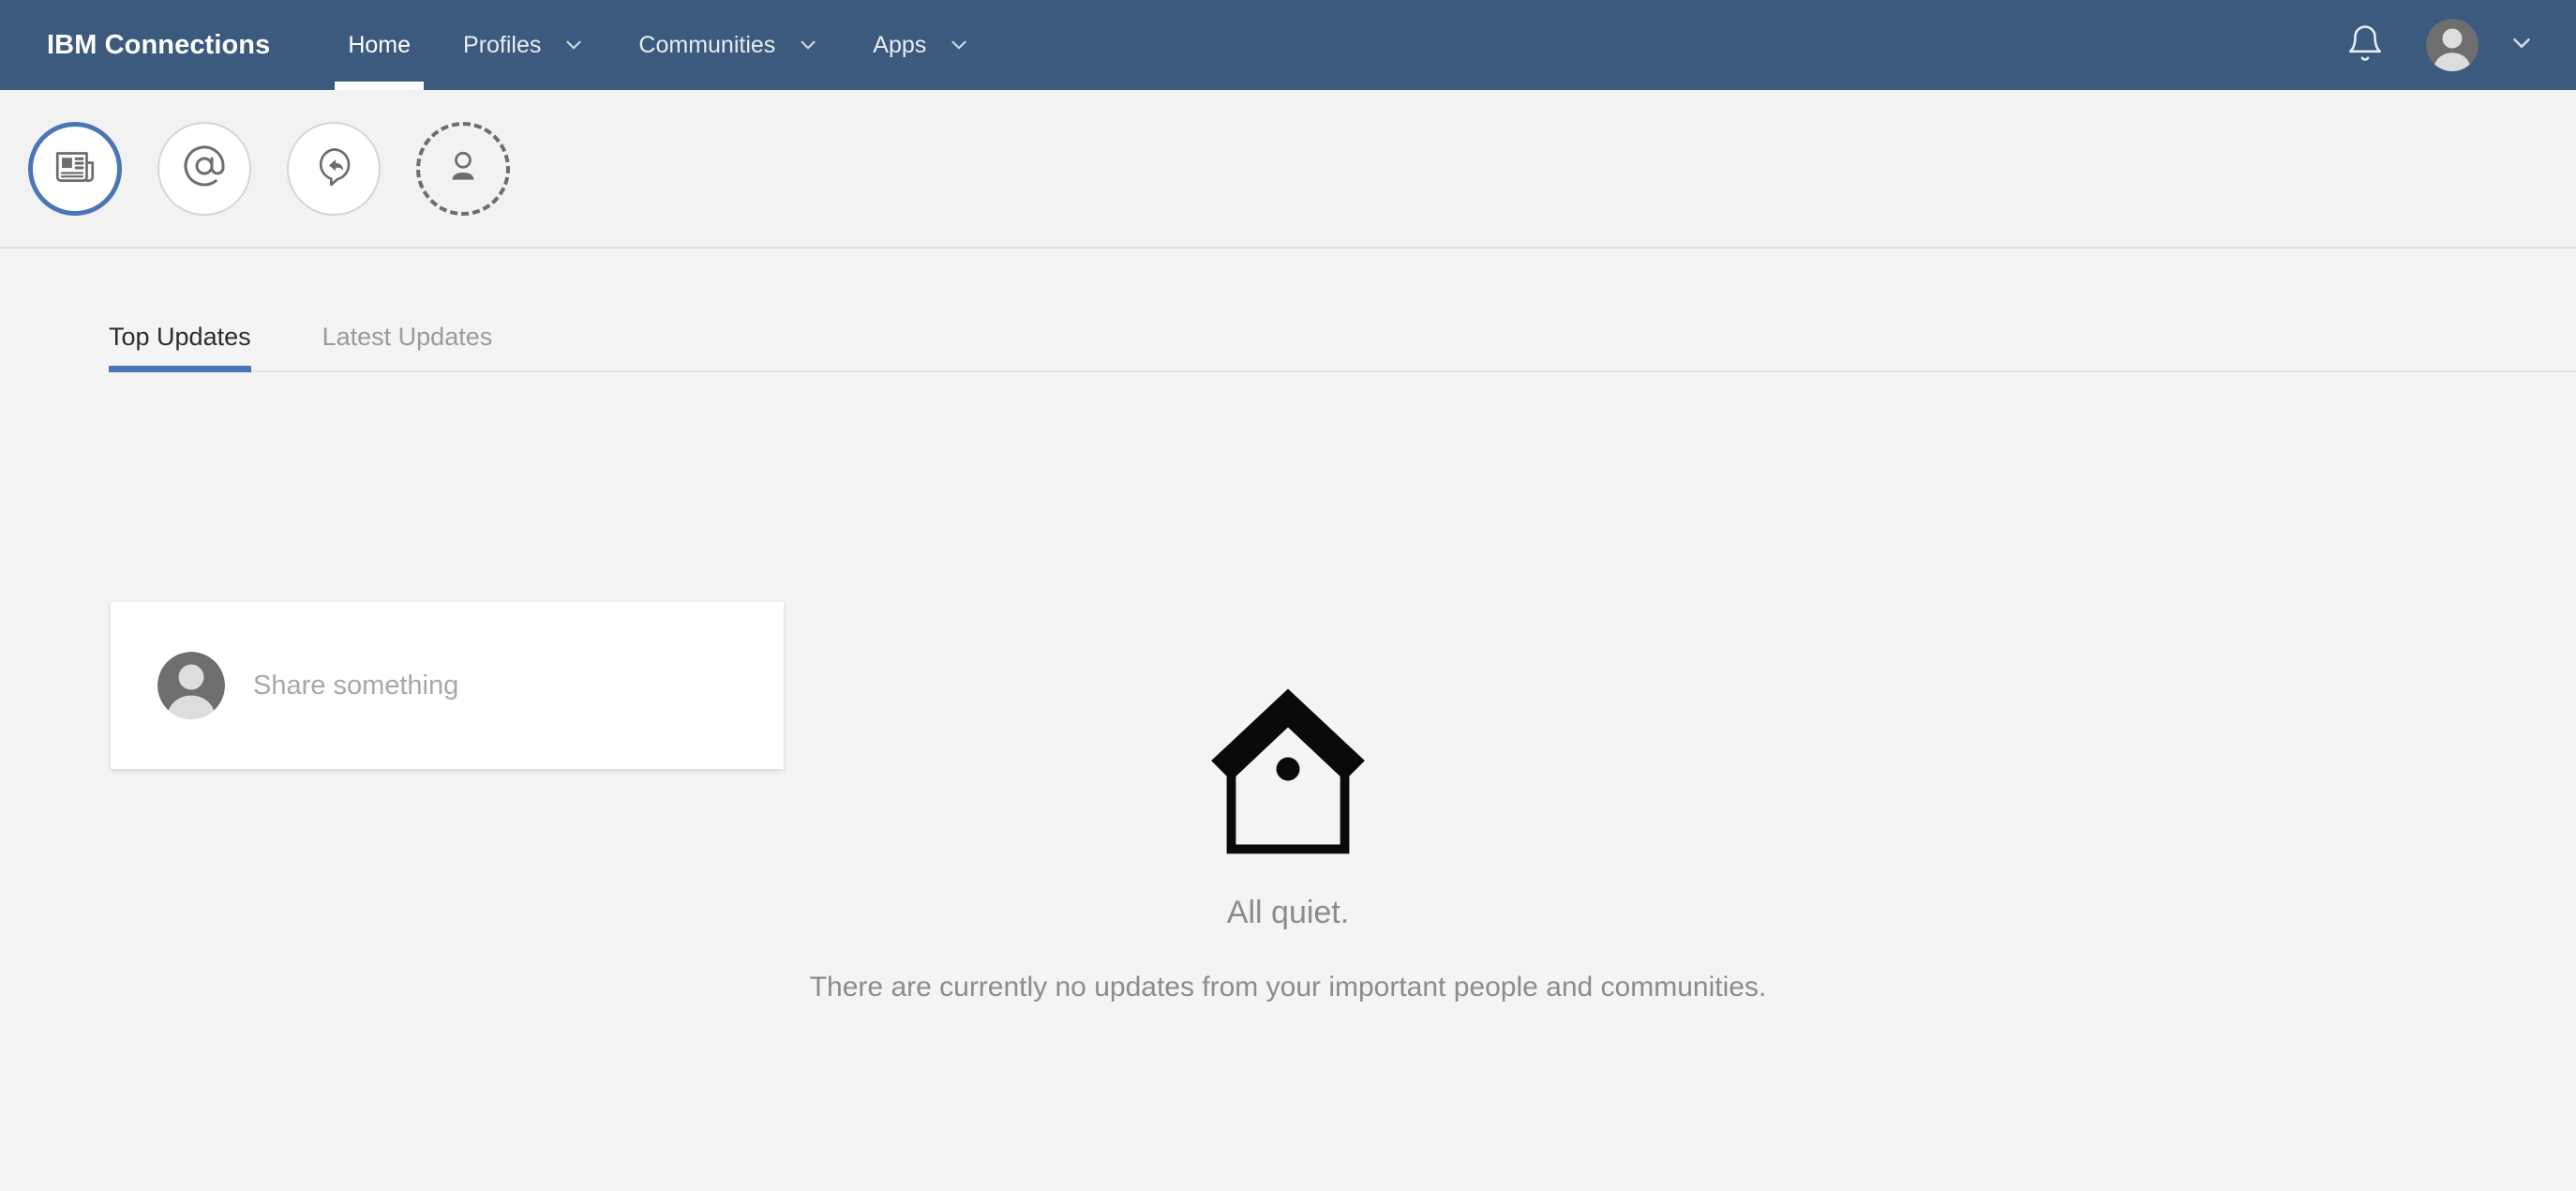 The height and width of the screenshot is (1191, 2576). I want to click on filter-updates-button, so click(75, 168).